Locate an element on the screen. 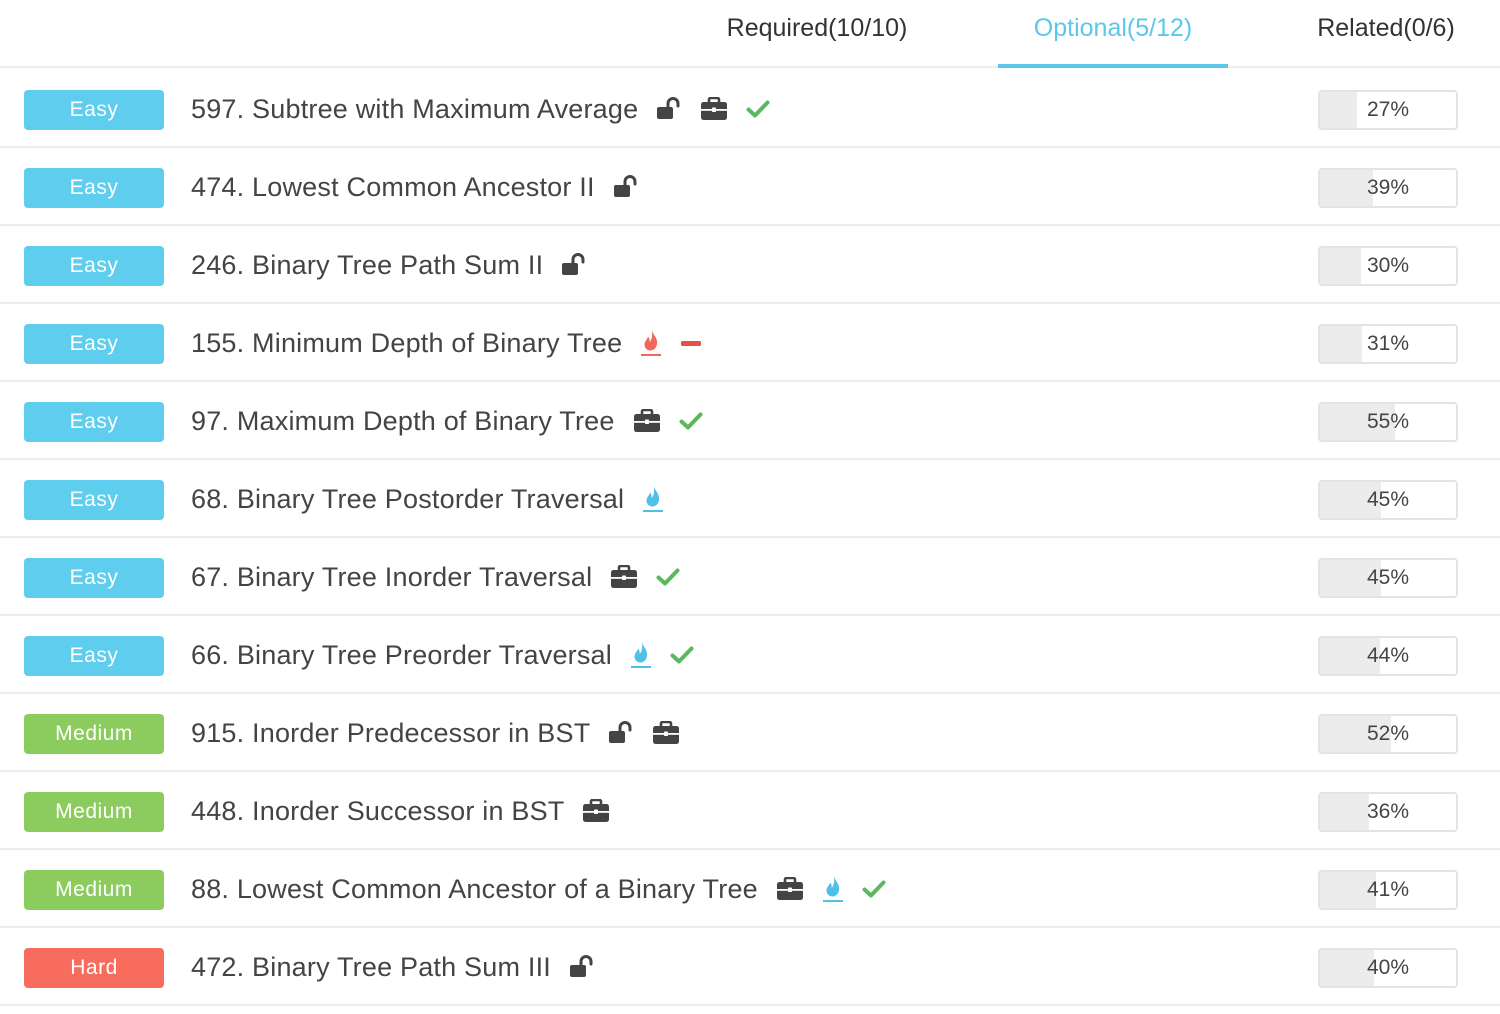  problem-title-wrap: 68. Binary Tree Postorder Traversal is located at coordinates (436, 499).